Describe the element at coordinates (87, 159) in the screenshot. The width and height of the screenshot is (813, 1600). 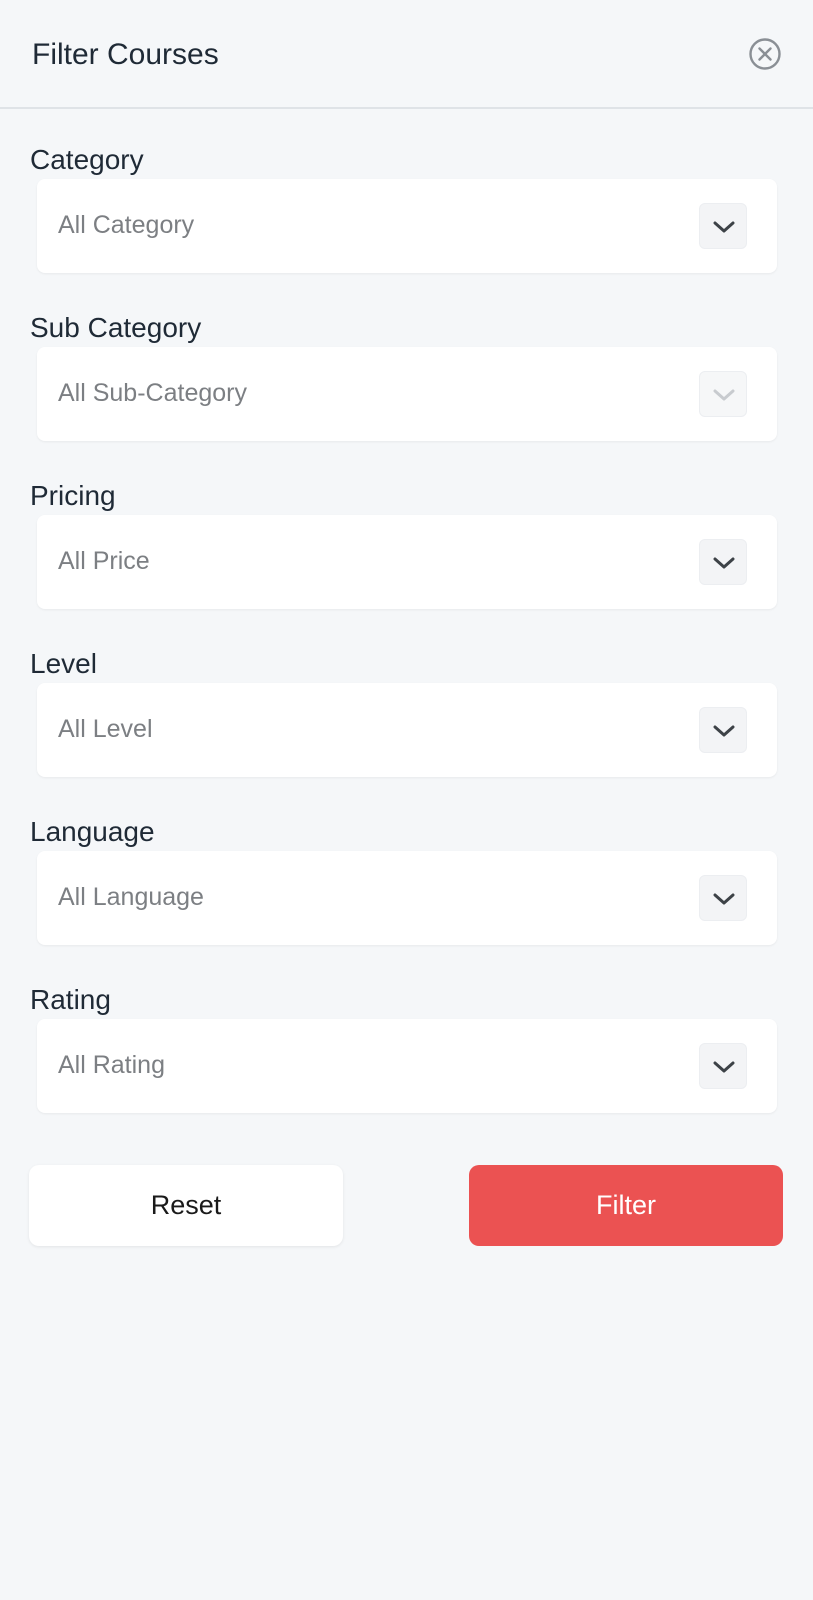
I see `category-label: Category` at that location.